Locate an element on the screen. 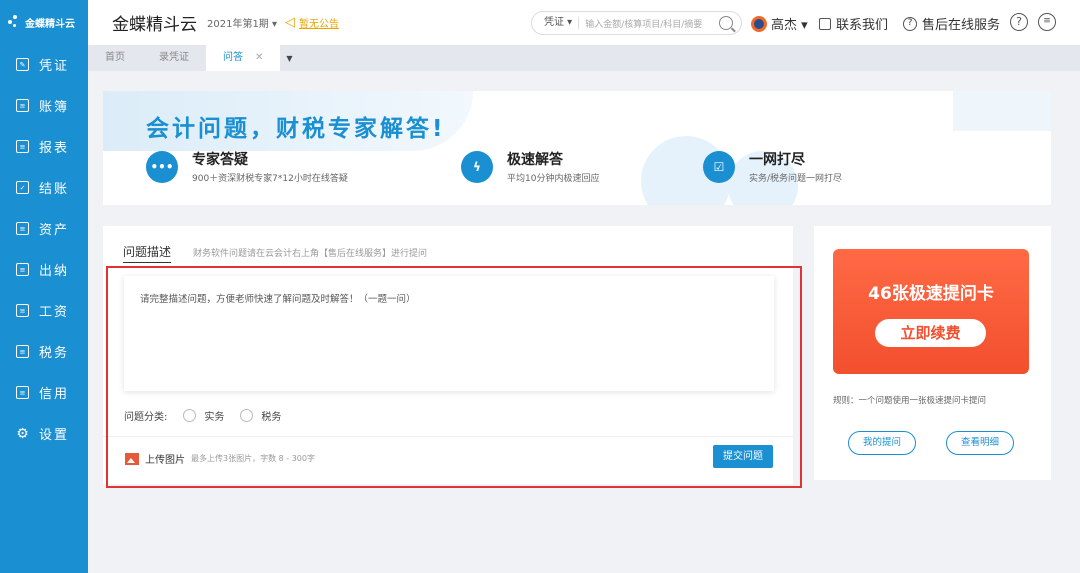 The image size is (1080, 573). megaphone-icon: ◁ is located at coordinates (290, 22).